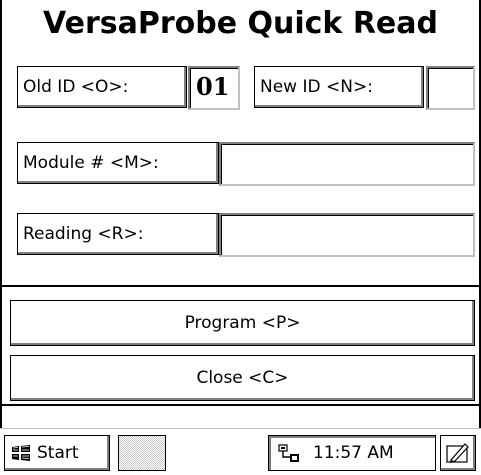 Image resolution: width=481 pixels, height=475 pixels. Describe the element at coordinates (347, 235) in the screenshot. I see `reading-field` at that location.